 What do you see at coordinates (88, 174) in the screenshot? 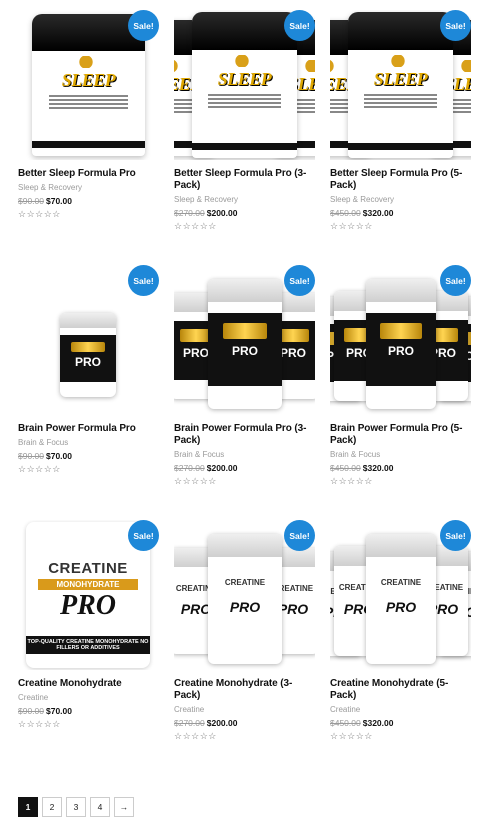
I see `product-title: Better Sleep Formula Pro` at bounding box center [88, 174].